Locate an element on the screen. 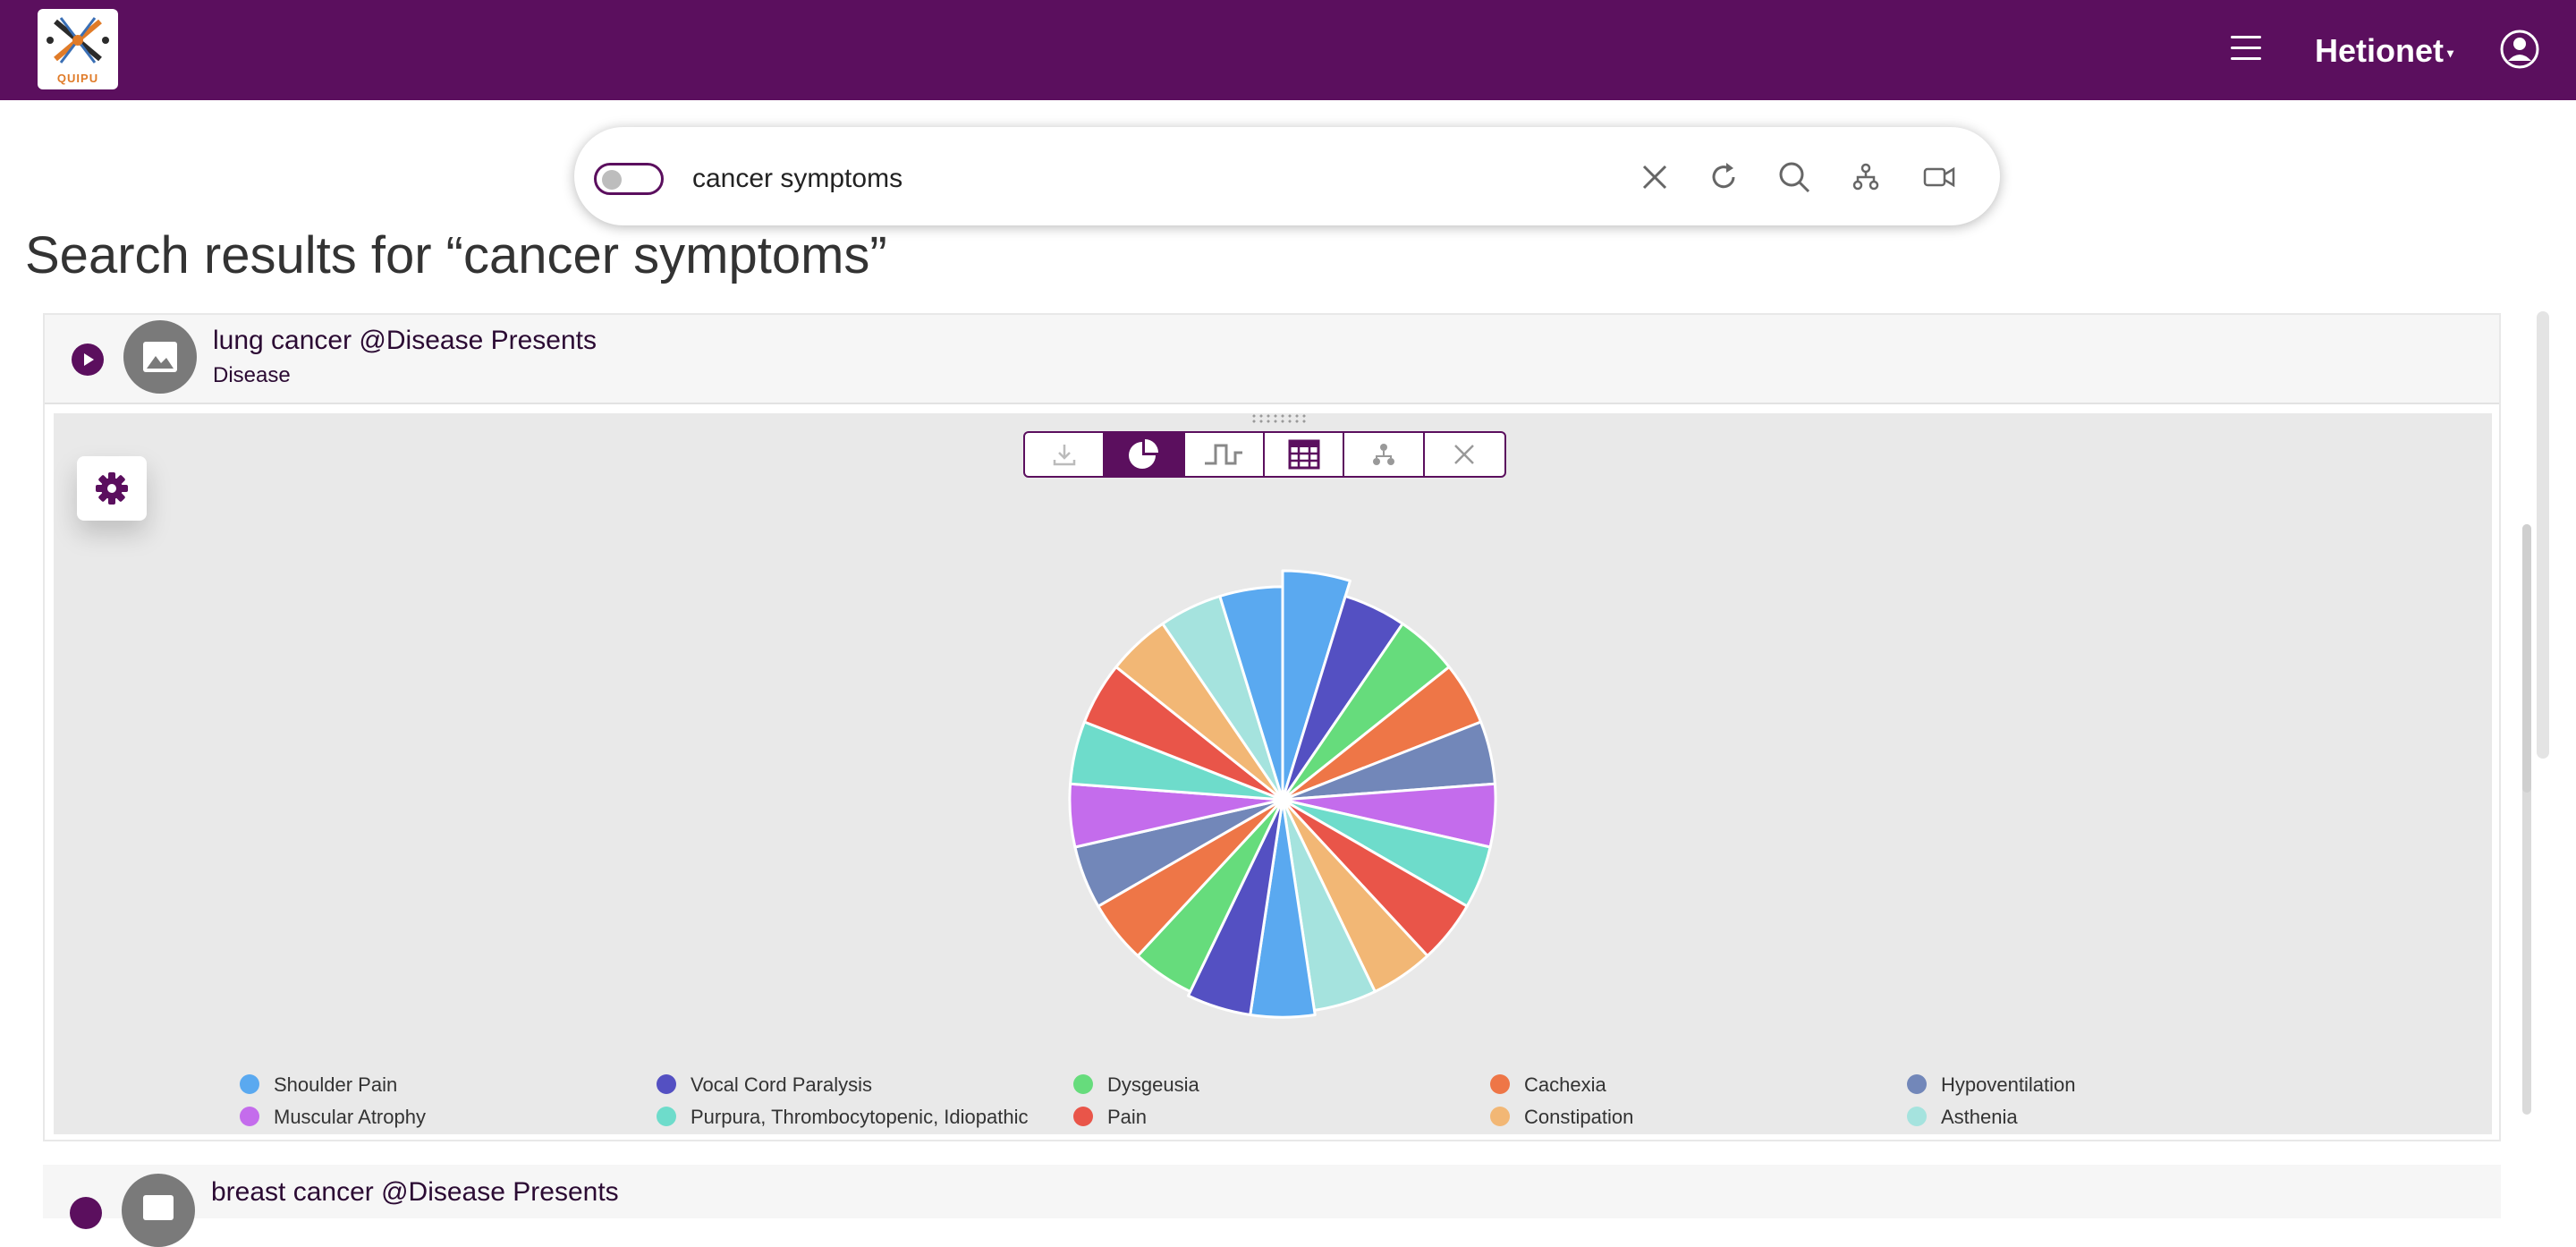 The image size is (2576, 1247). legend-label: Vocal Cord Paralysis is located at coordinates (781, 1084).